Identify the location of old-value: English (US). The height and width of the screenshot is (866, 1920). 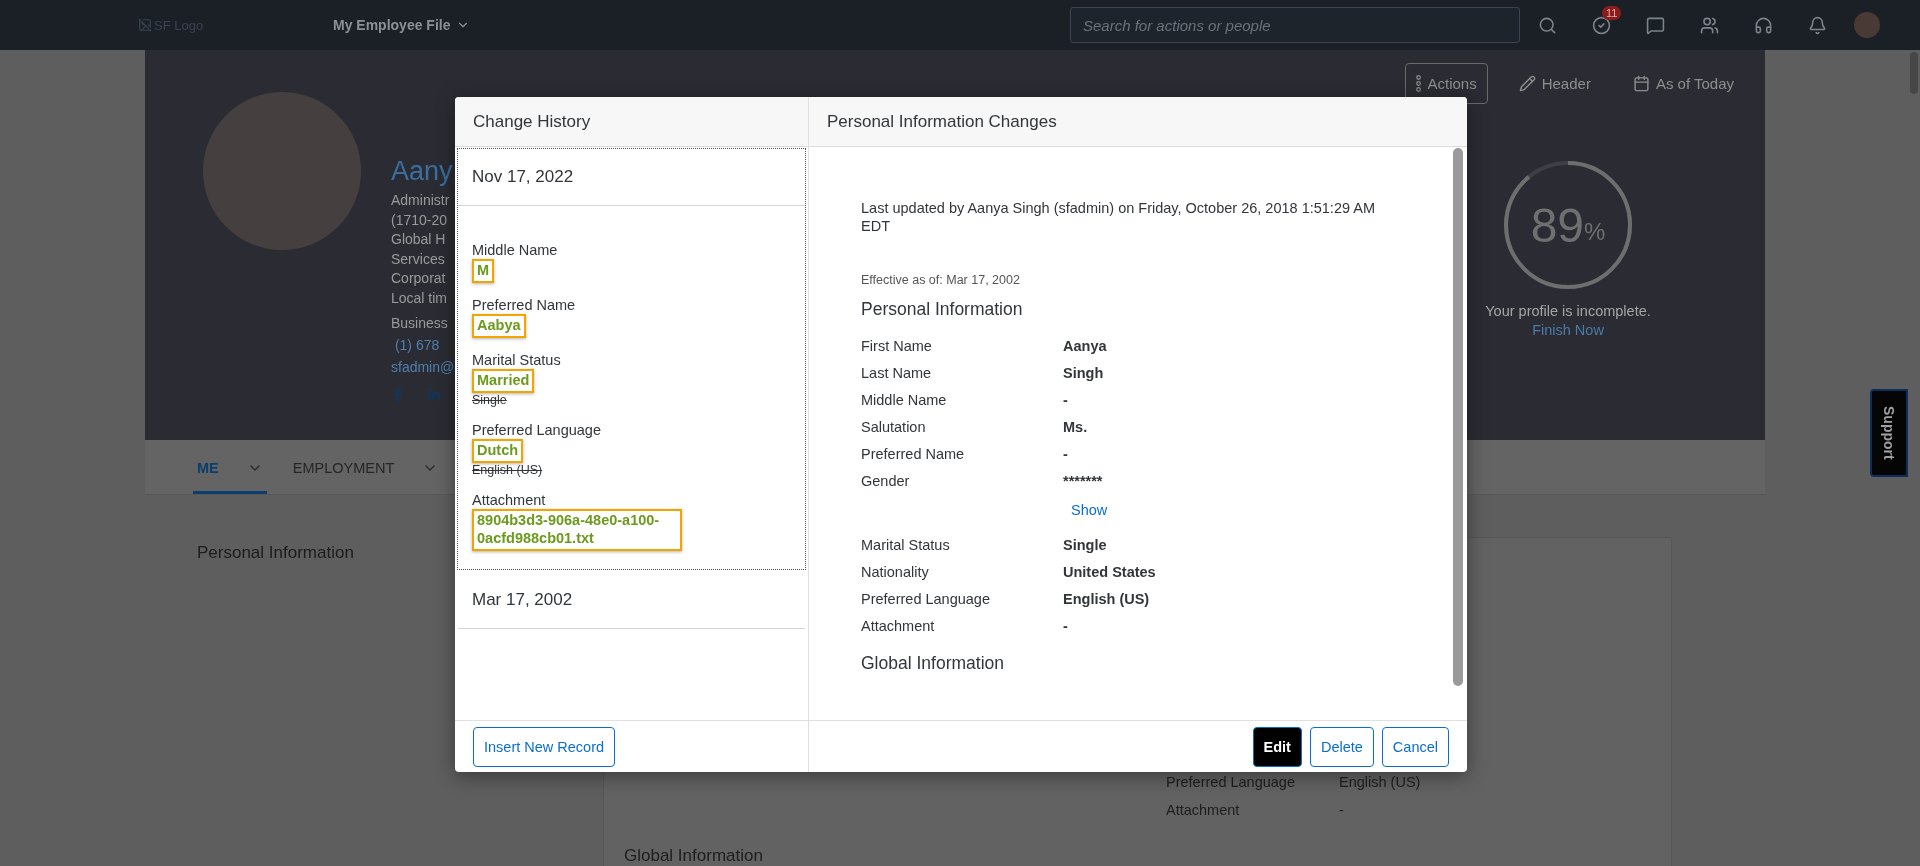
(507, 470).